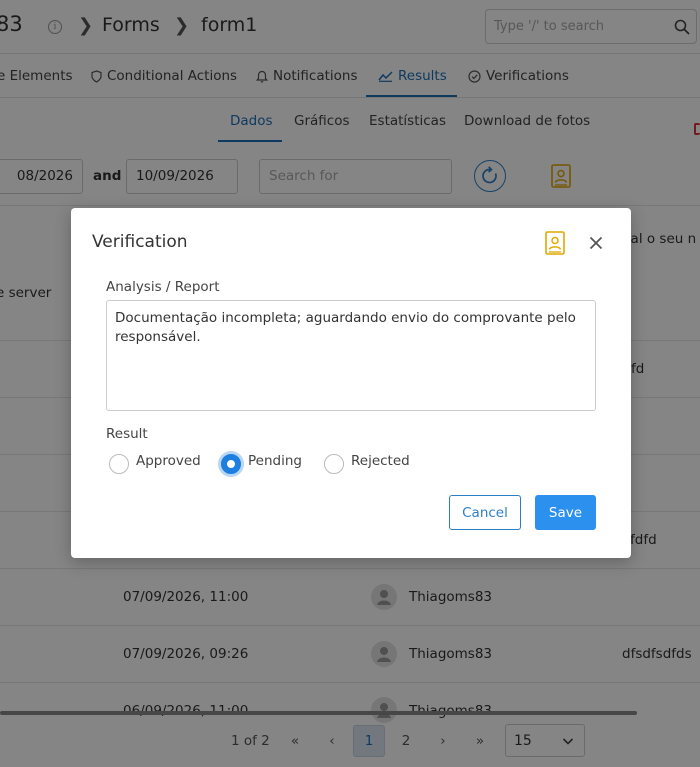  What do you see at coordinates (334, 464) in the screenshot?
I see `radio-rejected` at bounding box center [334, 464].